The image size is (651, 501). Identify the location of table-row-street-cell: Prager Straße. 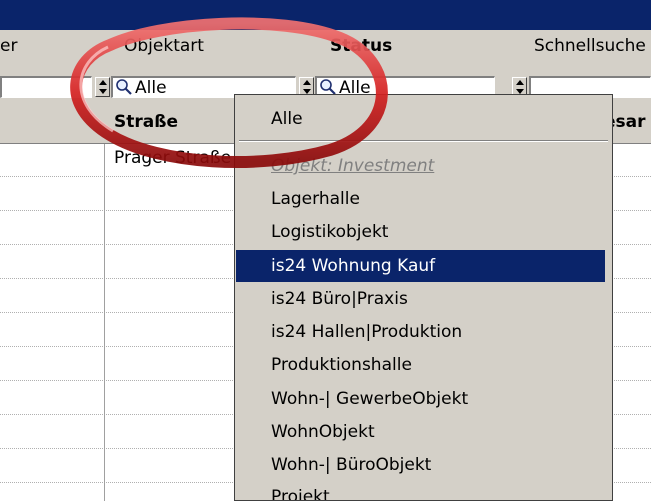
(172, 158).